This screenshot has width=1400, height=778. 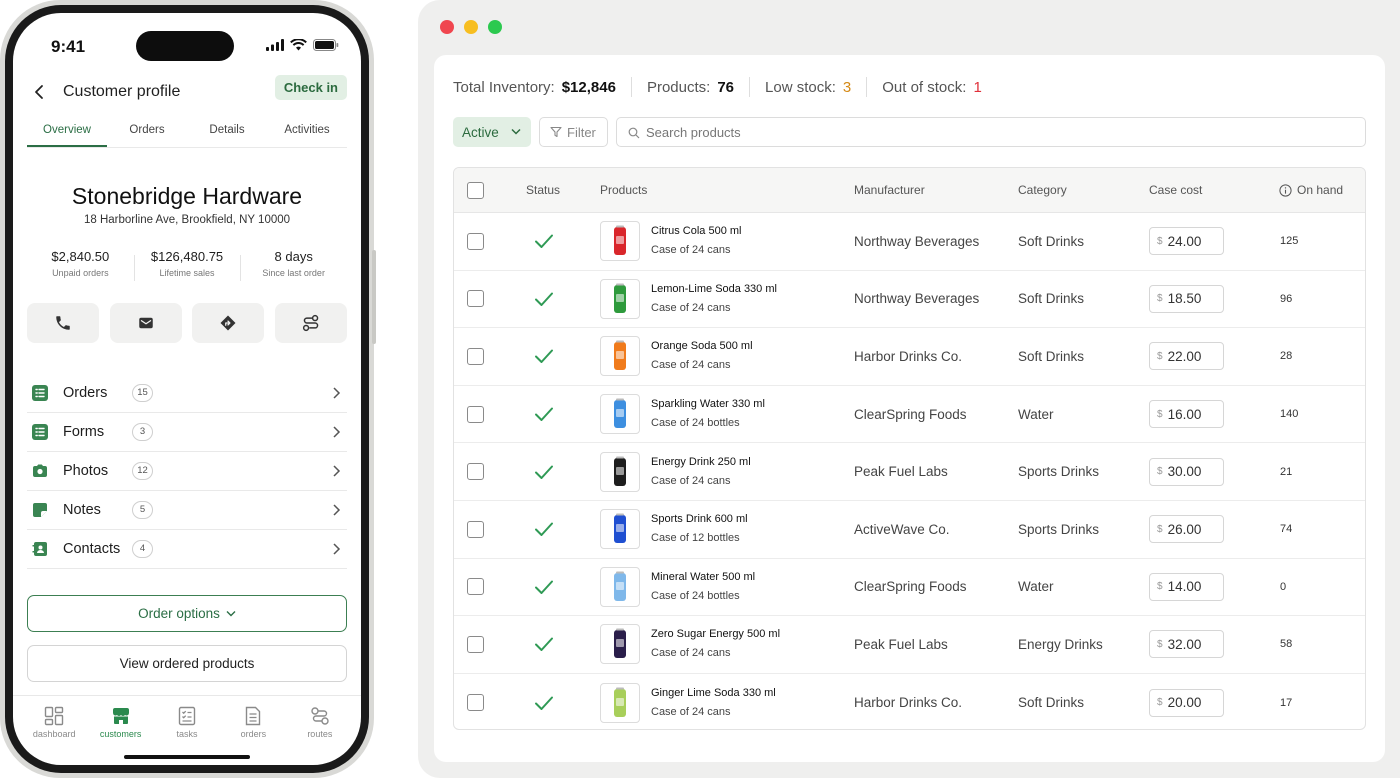 I want to click on manufacturer-cell: Harbor Drinks Co., so click(x=908, y=703).